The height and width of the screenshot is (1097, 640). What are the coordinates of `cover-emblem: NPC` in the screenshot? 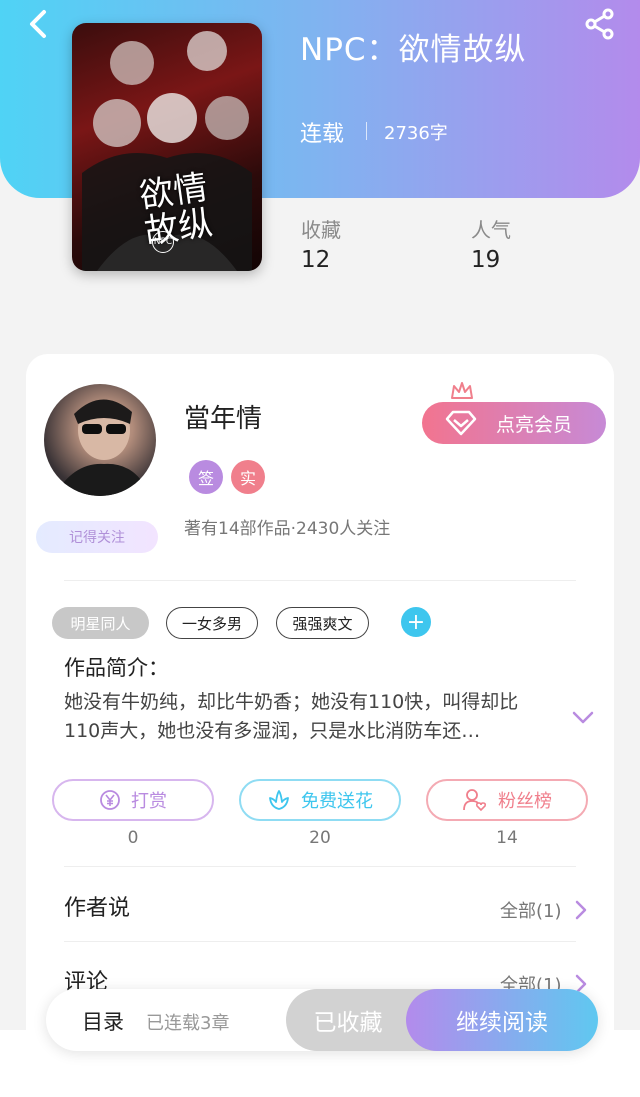 It's located at (163, 242).